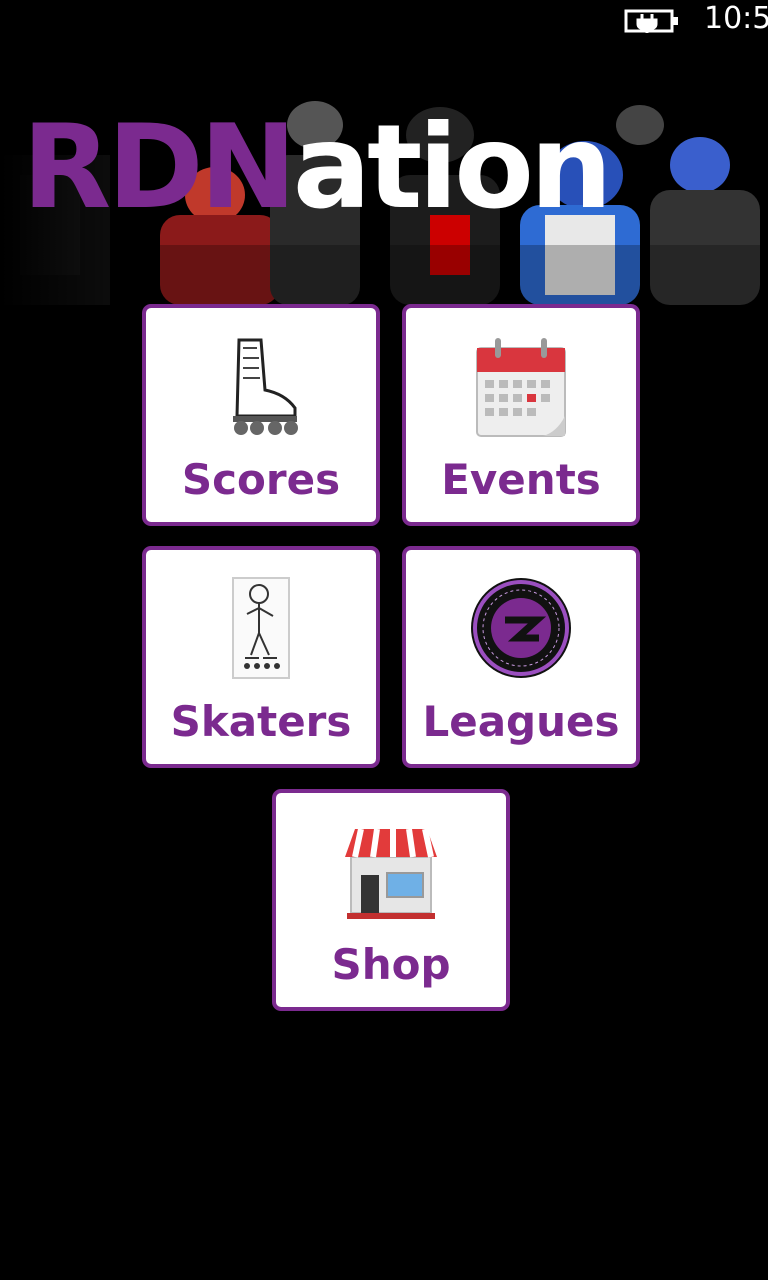 This screenshot has height=1280, width=768. I want to click on storefront-icon, so click(391, 873).